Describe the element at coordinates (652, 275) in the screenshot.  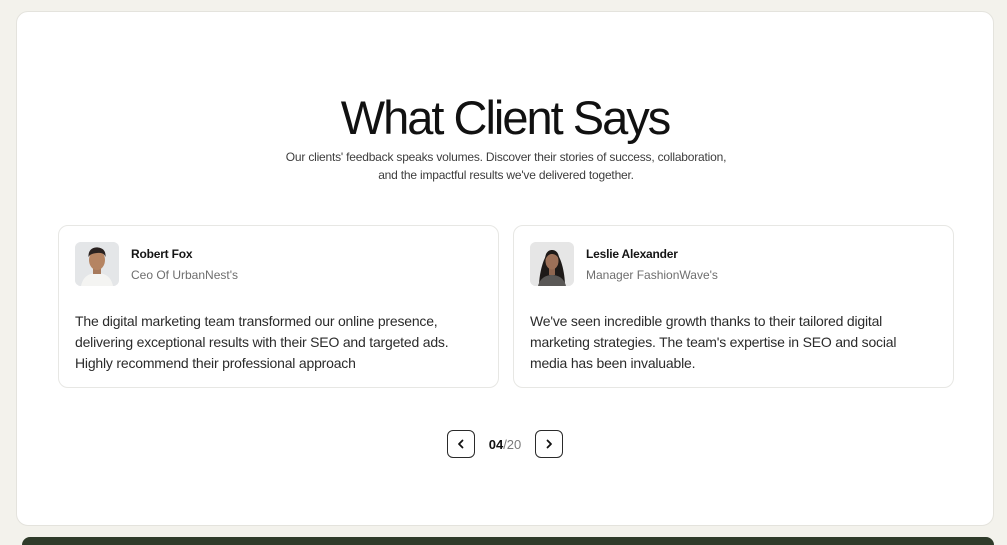
I see `client-role: Manager FashionWave's` at that location.